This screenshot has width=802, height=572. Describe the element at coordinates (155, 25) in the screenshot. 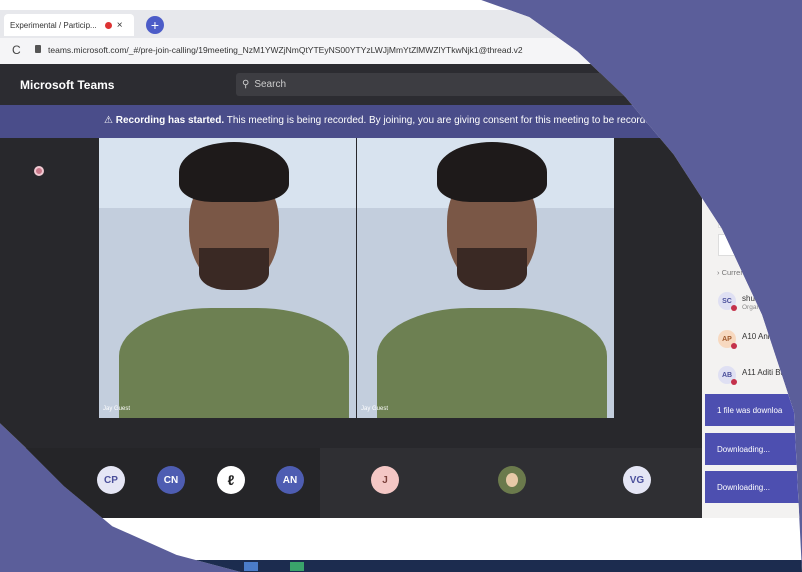

I see `new-tab-button: +` at that location.